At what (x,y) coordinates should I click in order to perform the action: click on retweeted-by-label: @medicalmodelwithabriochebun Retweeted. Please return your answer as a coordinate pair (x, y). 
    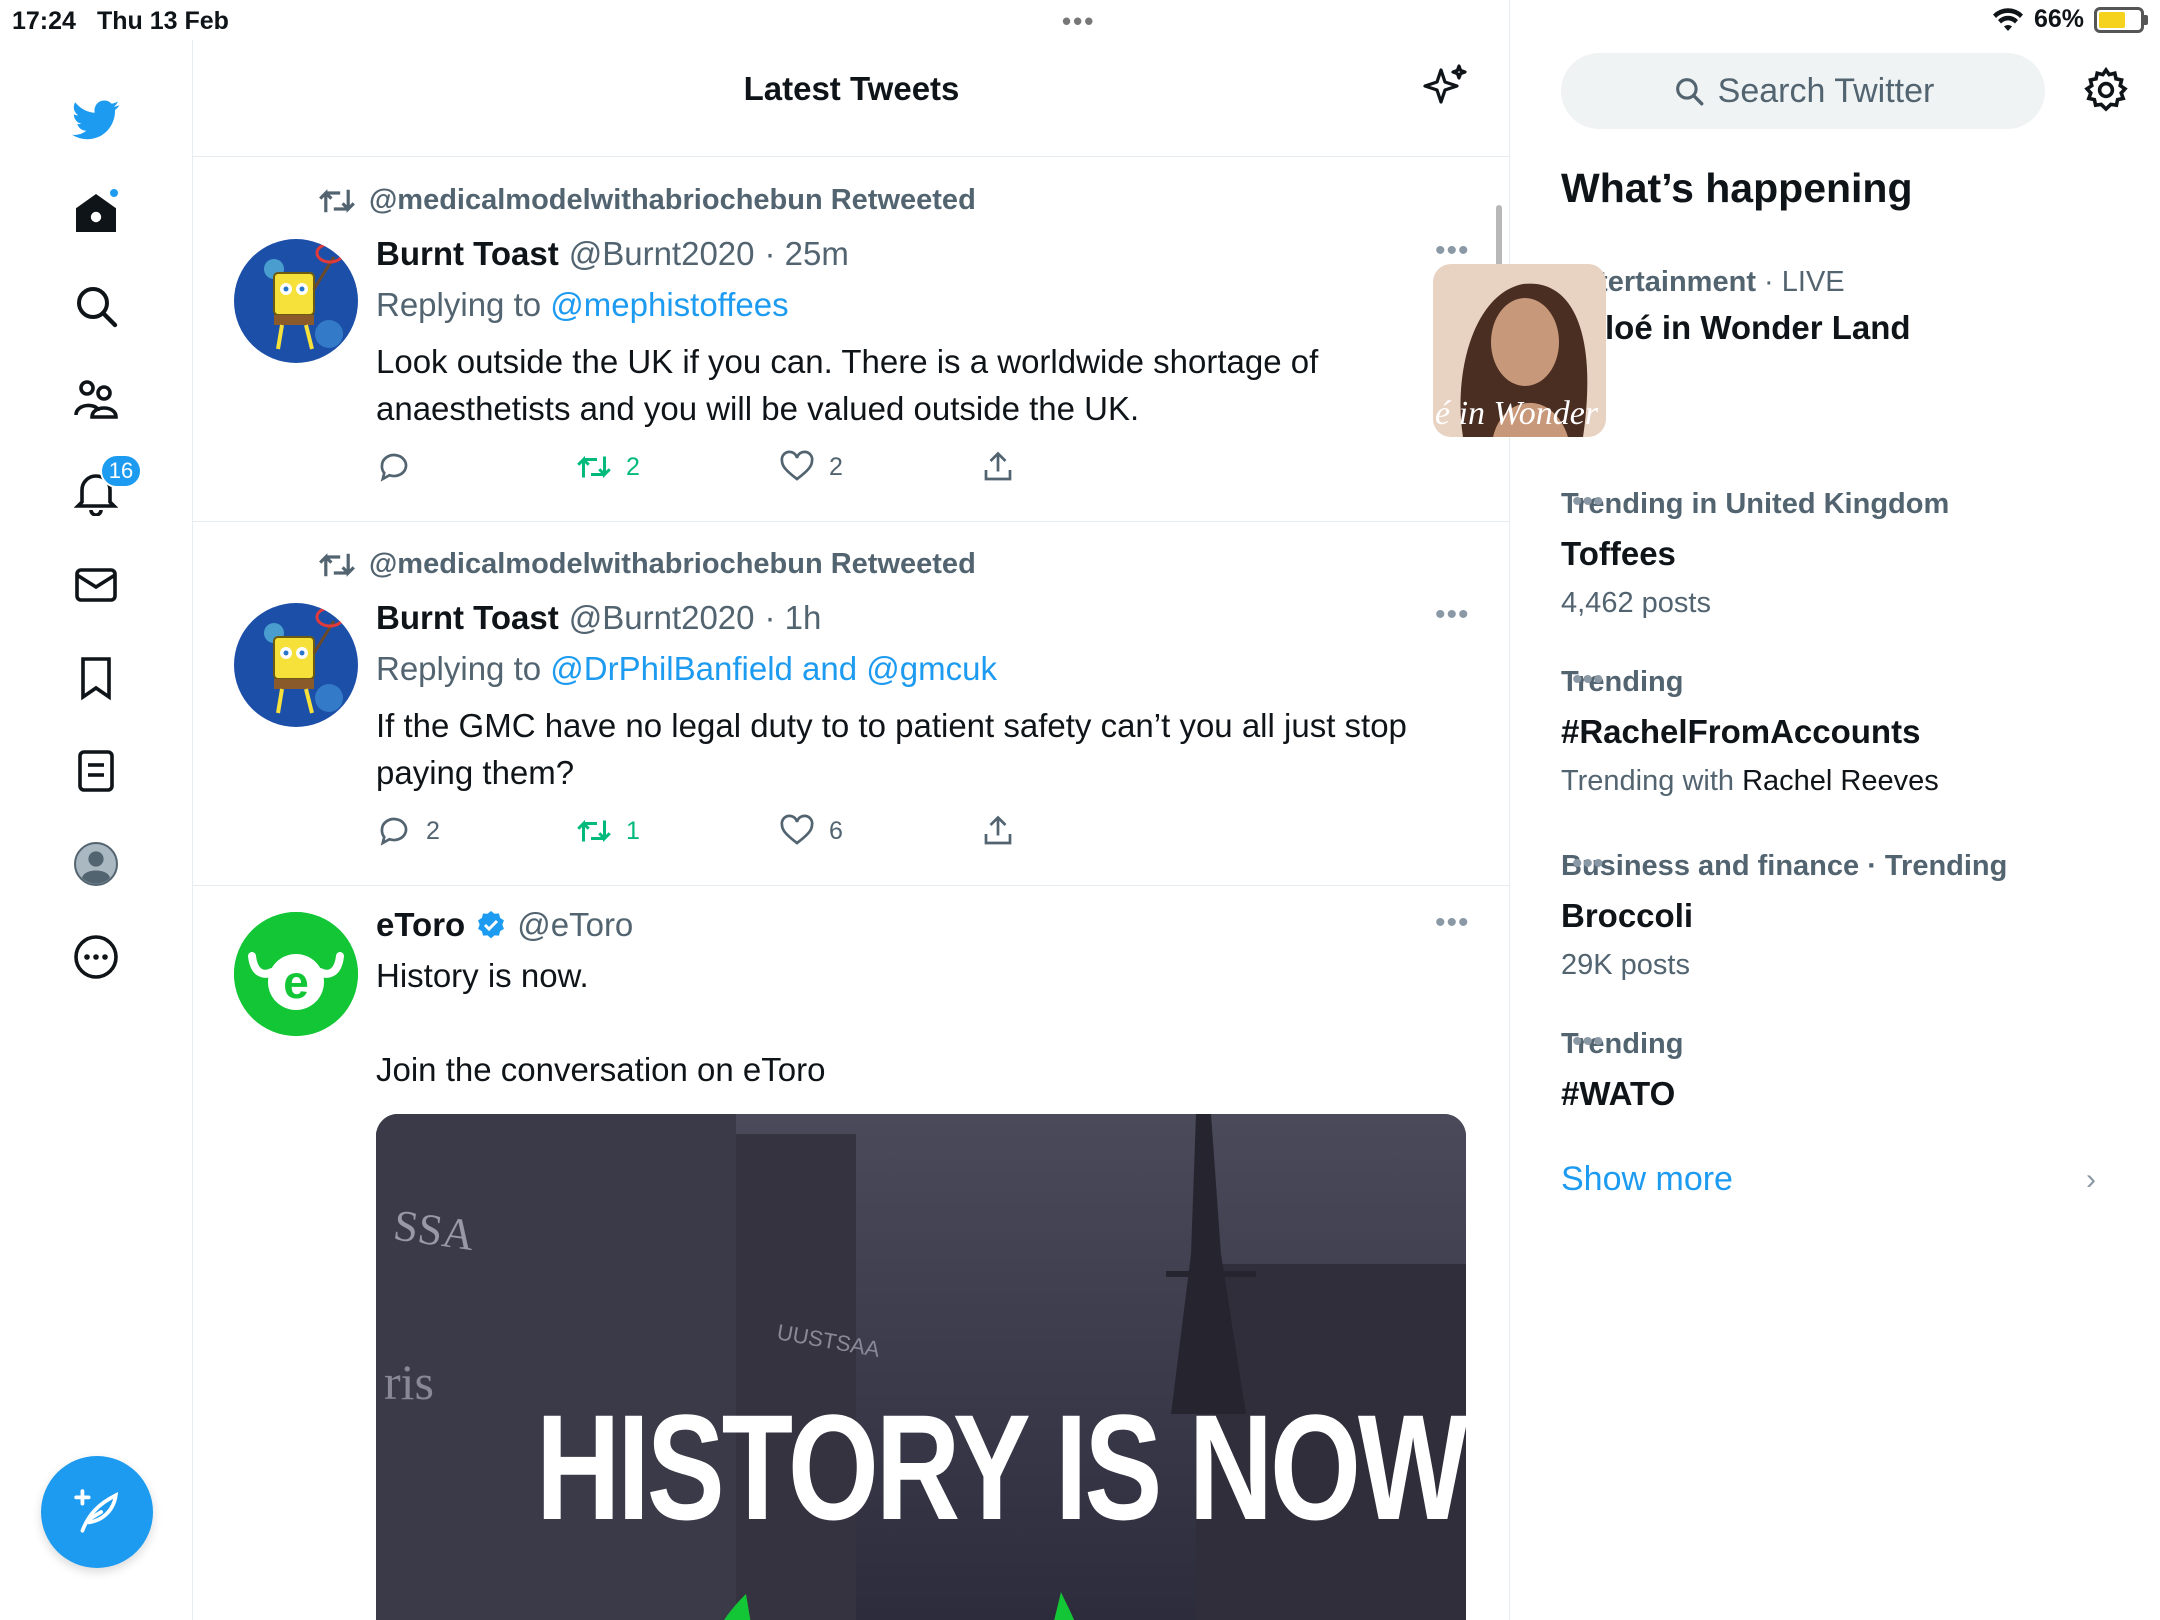
    Looking at the image, I should click on (672, 564).